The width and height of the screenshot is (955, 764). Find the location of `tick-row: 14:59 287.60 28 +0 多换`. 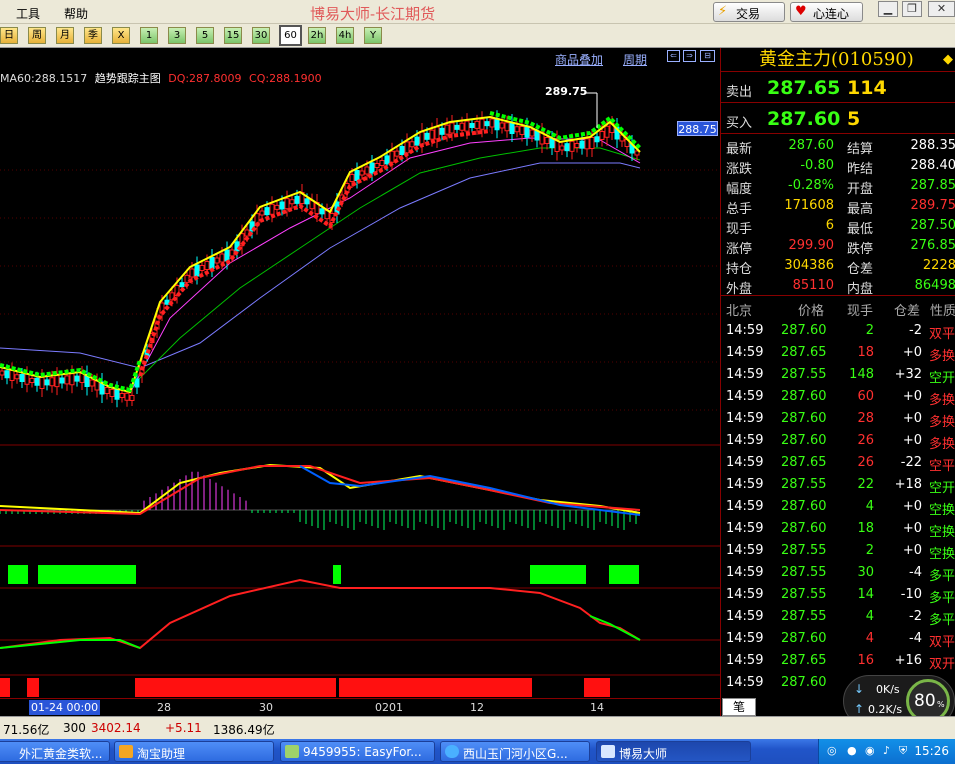

tick-row: 14:59 287.60 28 +0 多换 is located at coordinates (838, 419).